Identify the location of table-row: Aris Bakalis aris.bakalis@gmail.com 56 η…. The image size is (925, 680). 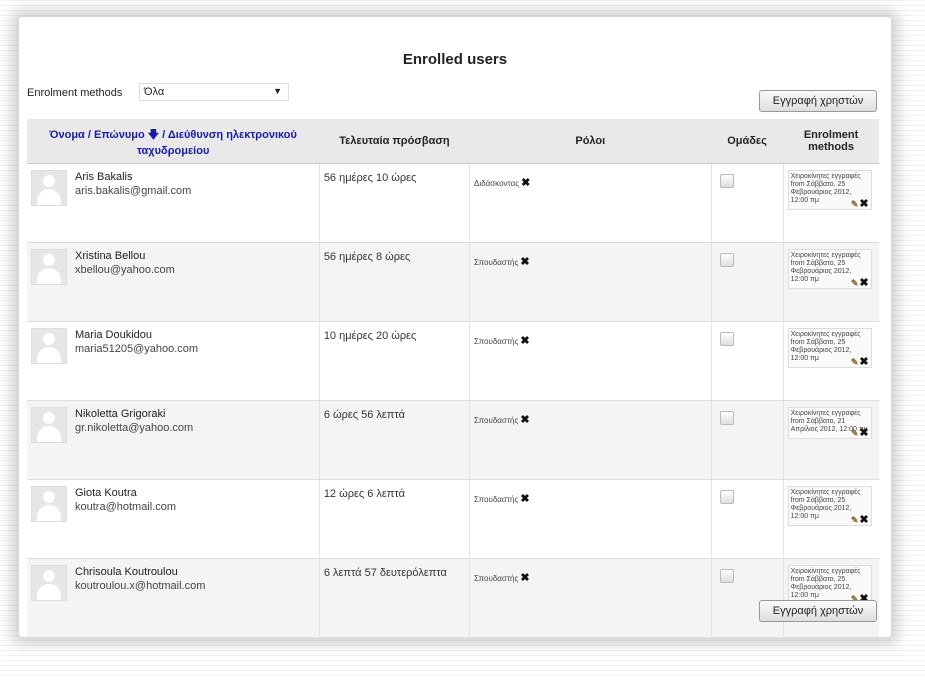
(453, 203).